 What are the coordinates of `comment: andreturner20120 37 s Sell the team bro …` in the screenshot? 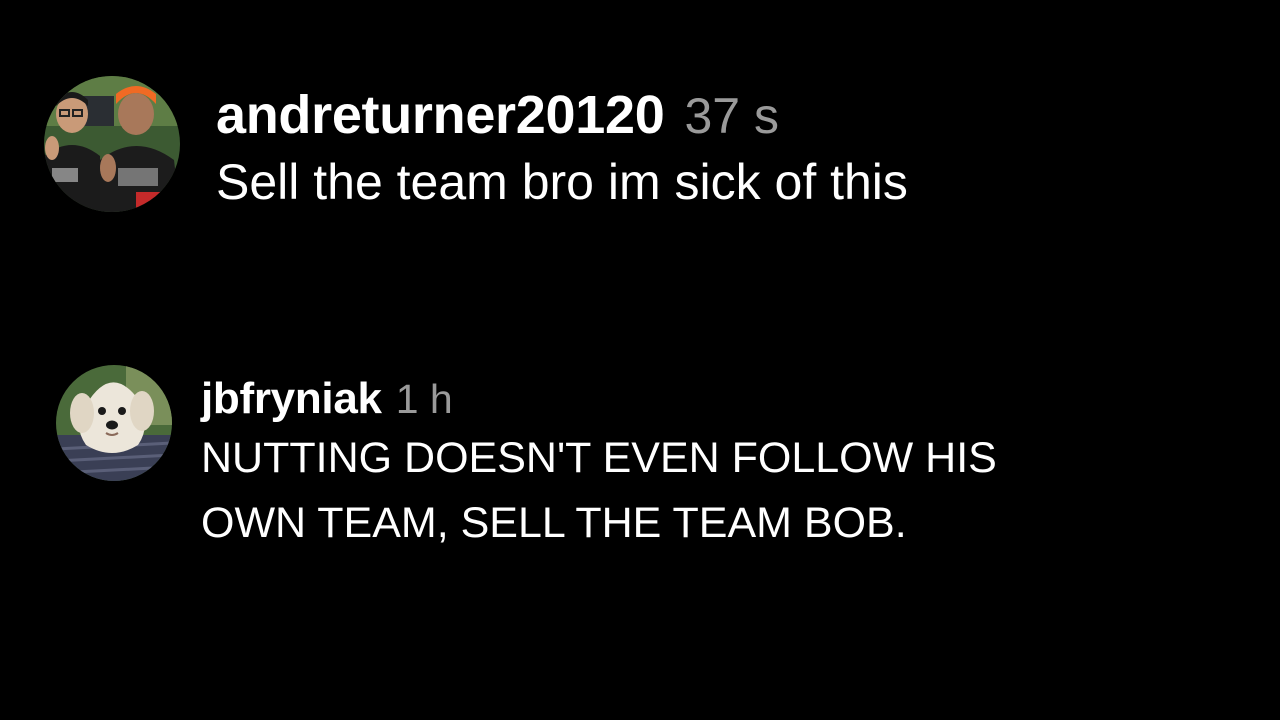 It's located at (476, 144).